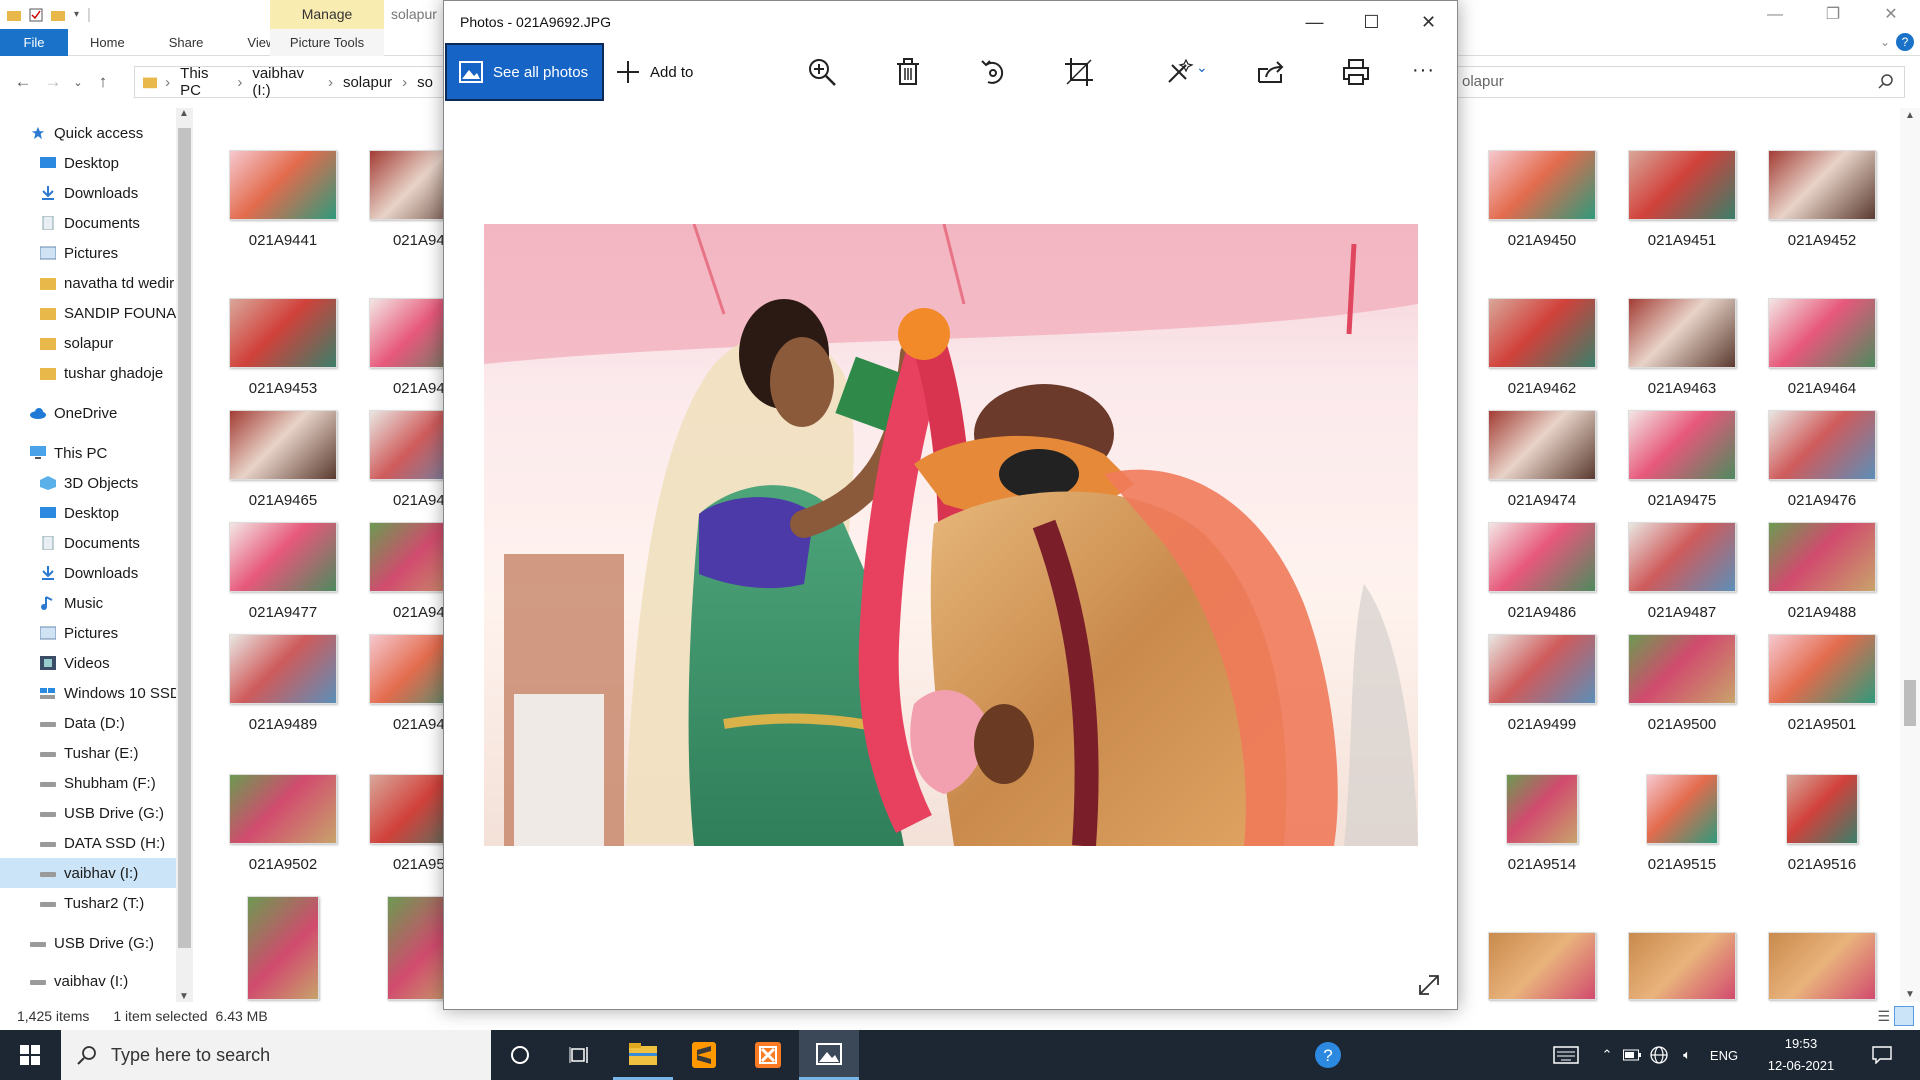  I want to click on file-item: 021A9463, so click(1672, 358).